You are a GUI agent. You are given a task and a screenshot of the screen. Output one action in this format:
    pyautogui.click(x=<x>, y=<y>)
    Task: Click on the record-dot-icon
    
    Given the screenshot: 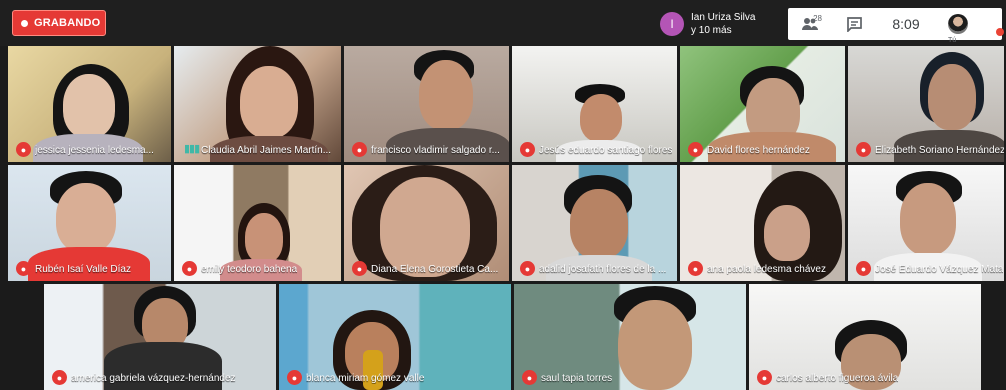 What is the action you would take?
    pyautogui.click(x=24, y=23)
    